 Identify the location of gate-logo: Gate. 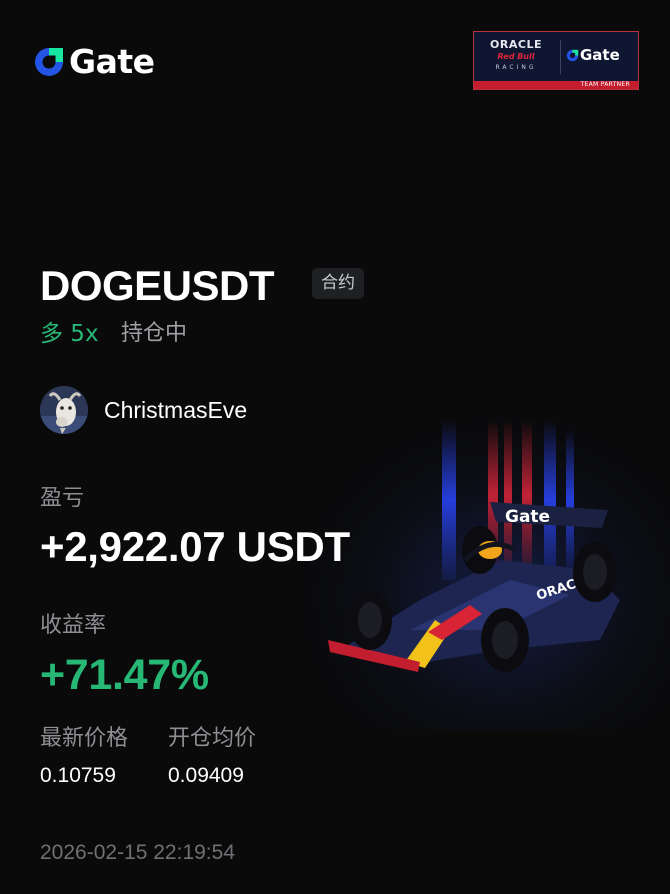
(94, 62).